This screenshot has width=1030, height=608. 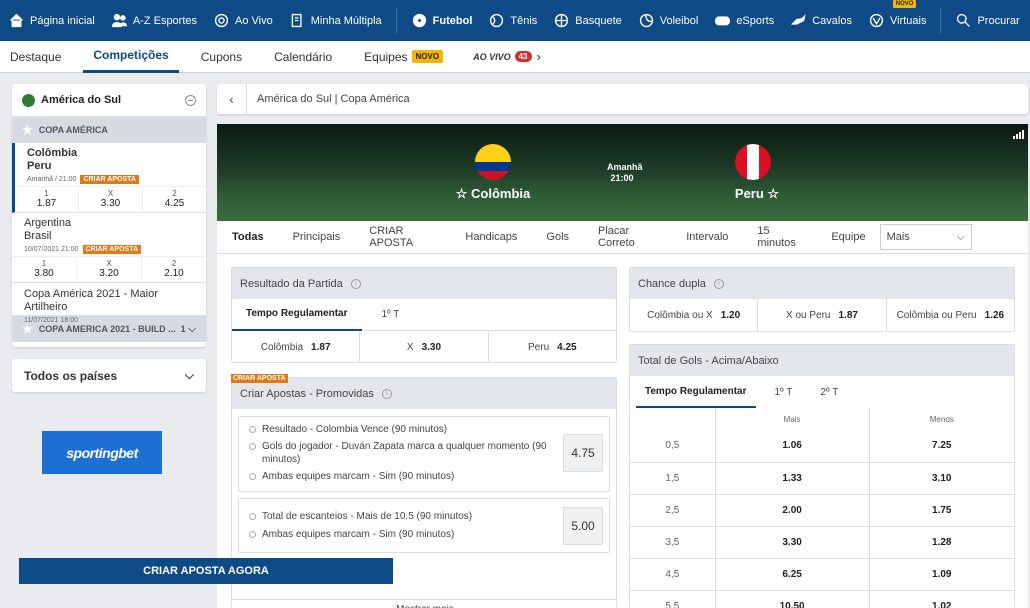 I want to click on table-row: 4,5 6.25 1.09, so click(x=822, y=574).